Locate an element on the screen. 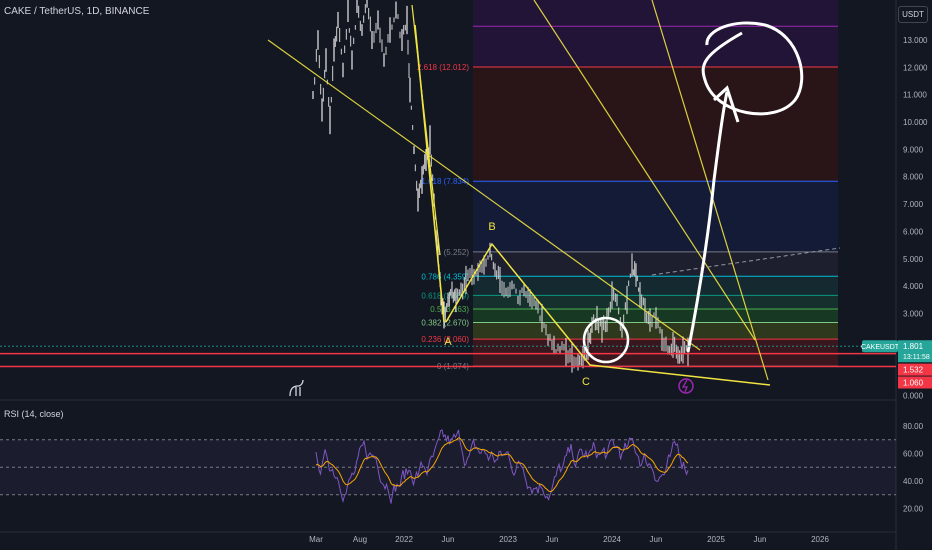 This screenshot has height=550, width=932. price-tick-label: 3.000 is located at coordinates (913, 313).